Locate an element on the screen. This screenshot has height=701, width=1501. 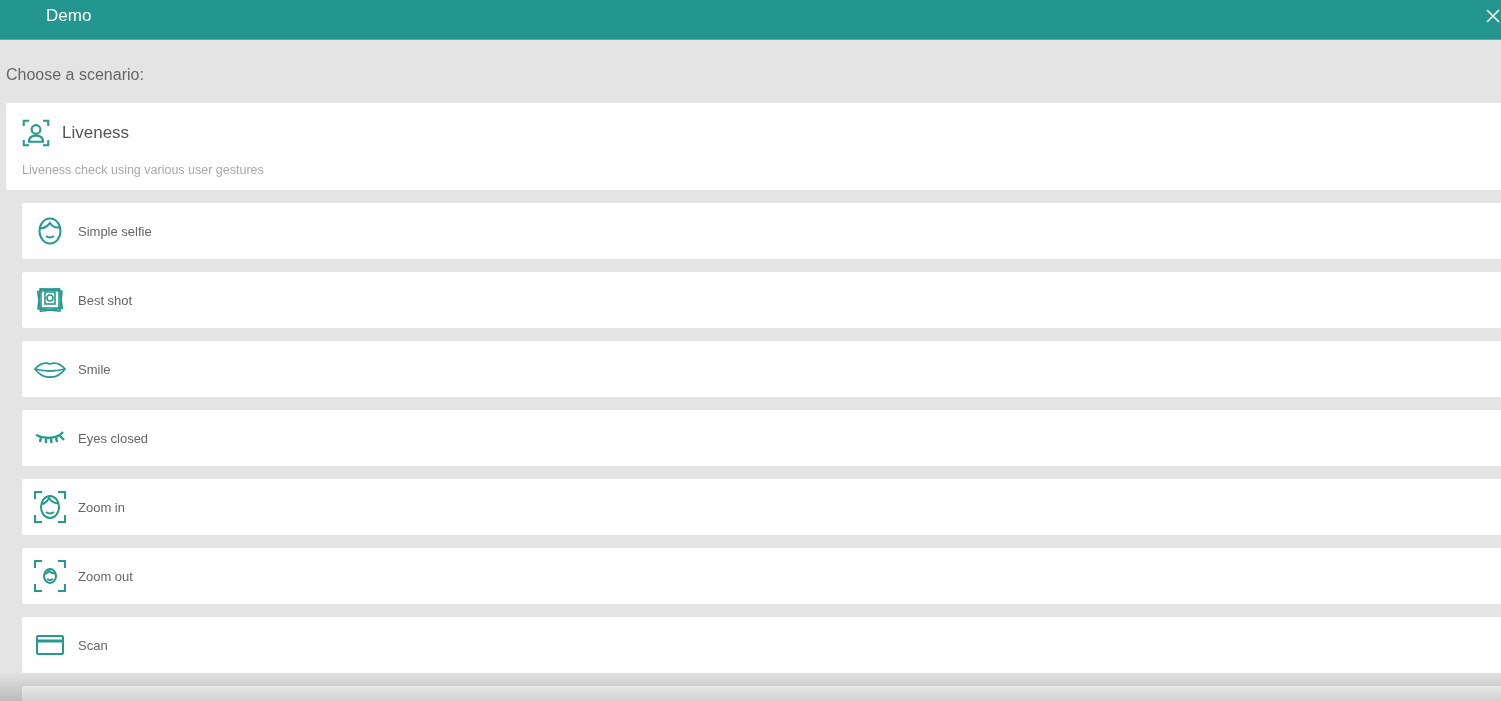
scenario-option: Smile is located at coordinates (761, 369).